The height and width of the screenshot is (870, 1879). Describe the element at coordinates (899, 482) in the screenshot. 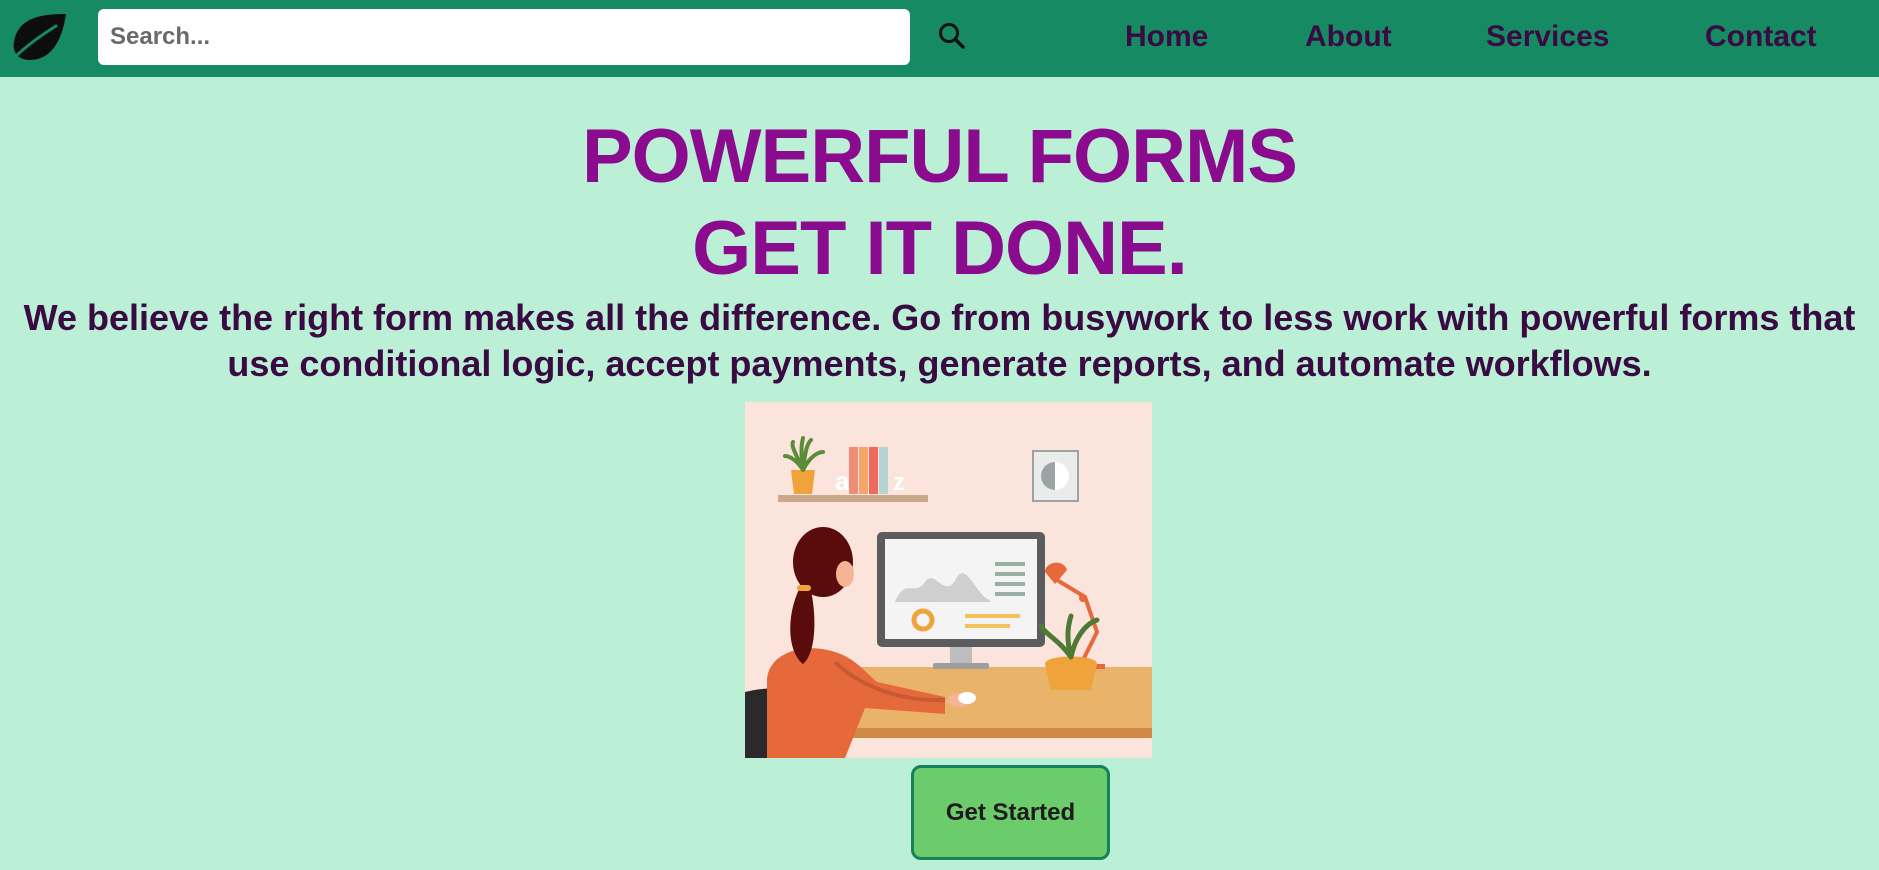

I see `svg-text: z` at that location.